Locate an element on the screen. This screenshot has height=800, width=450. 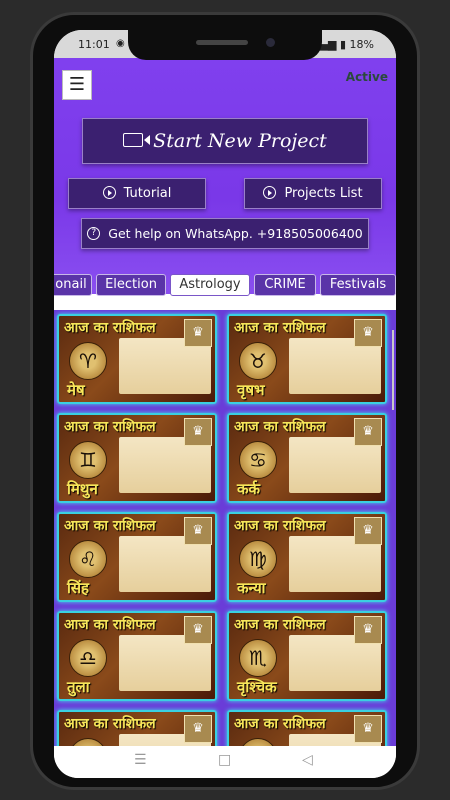
template-card: आज का राशिफल ♏ वृश्चिक ♛ is located at coordinates (307, 656).